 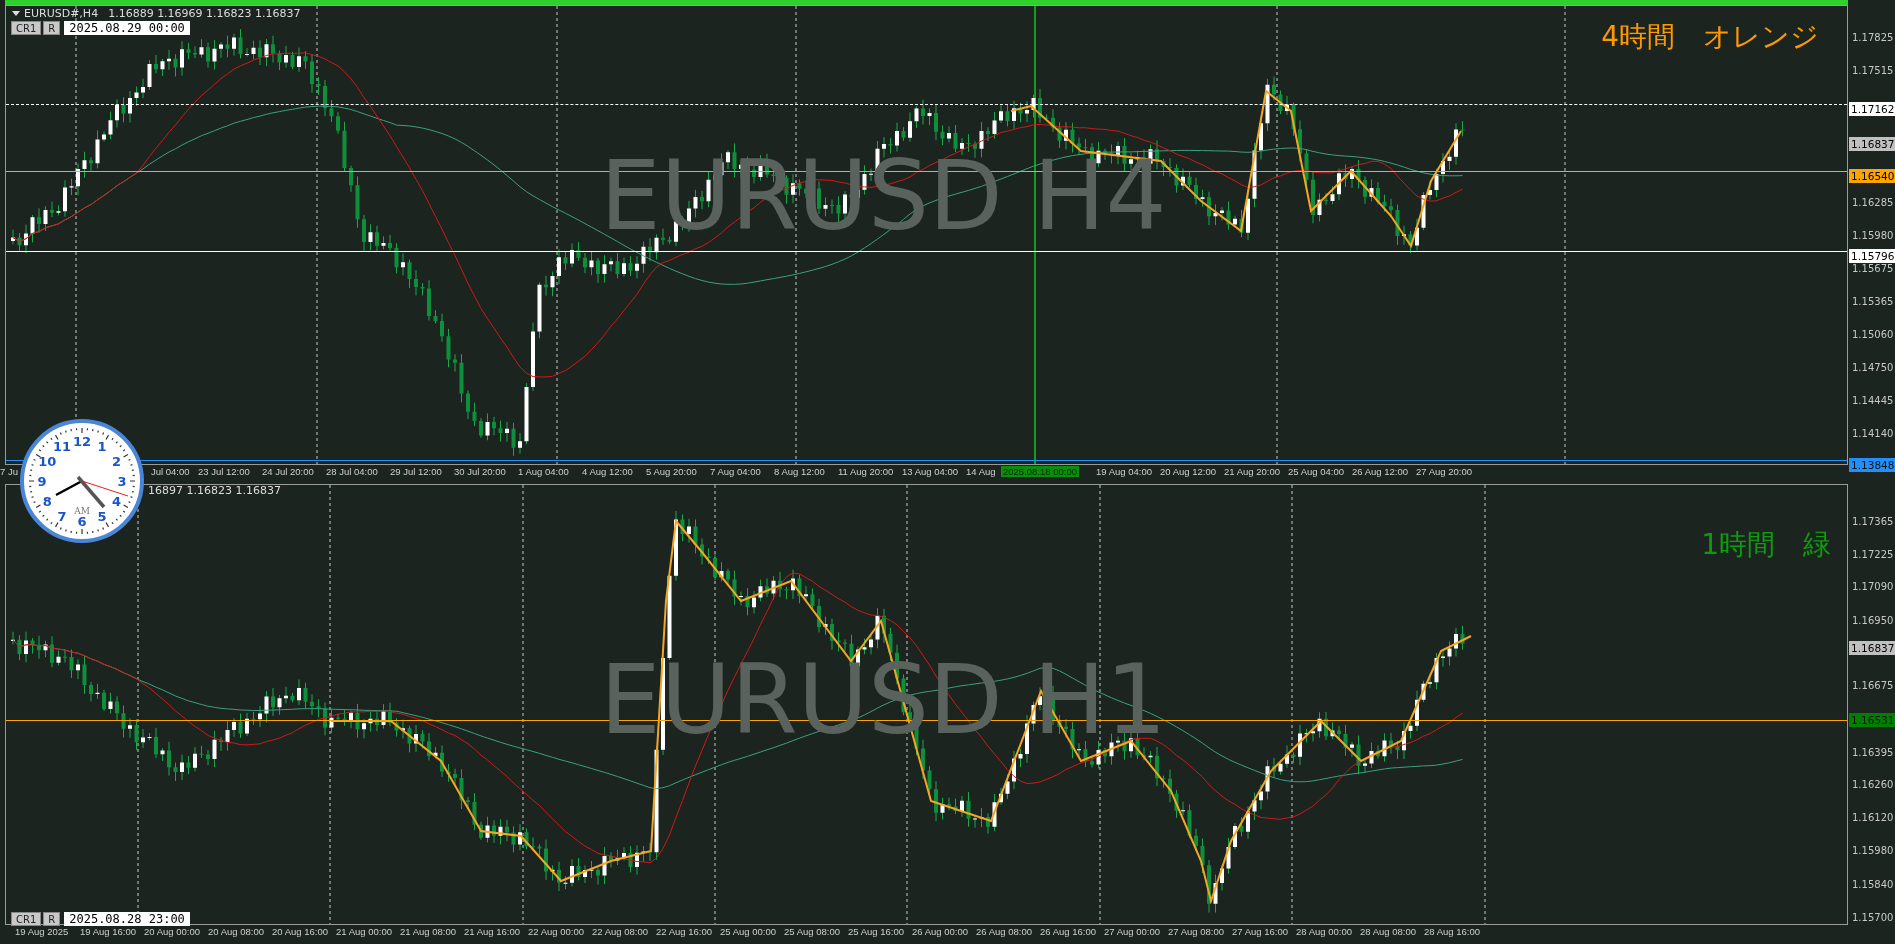 I want to click on price-label: 1.16395, so click(x=1873, y=752).